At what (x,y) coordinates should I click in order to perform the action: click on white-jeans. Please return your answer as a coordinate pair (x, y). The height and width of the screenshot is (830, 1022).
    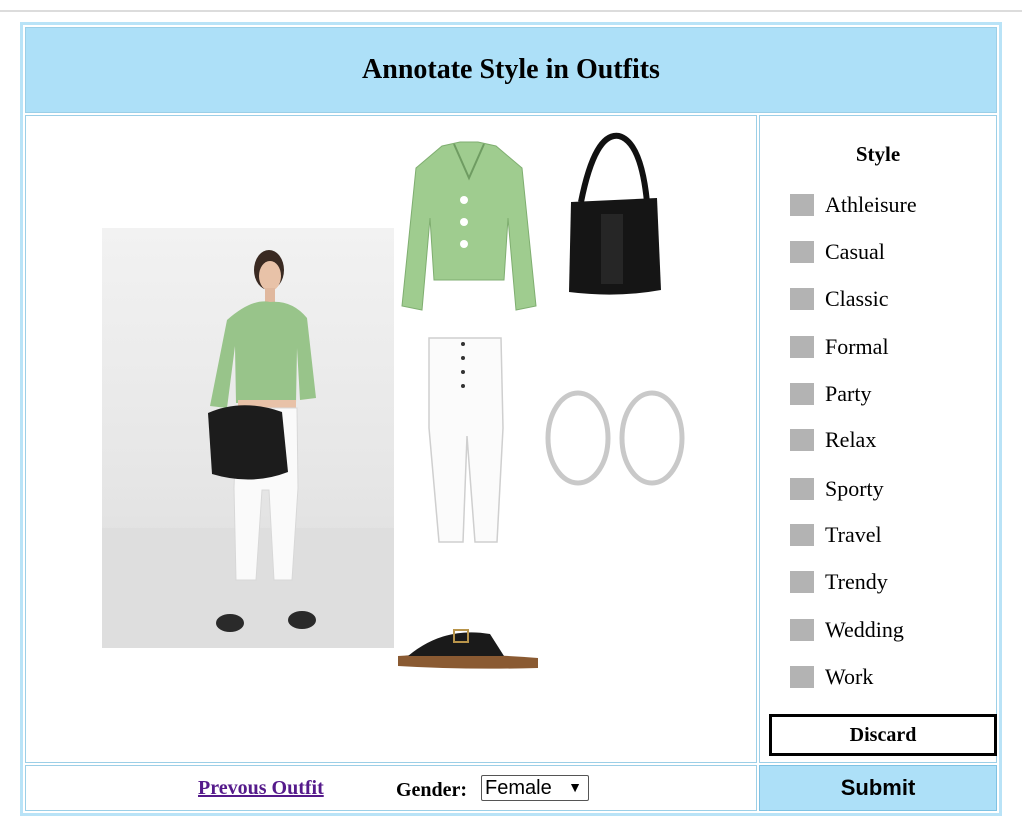
    Looking at the image, I should click on (466, 441).